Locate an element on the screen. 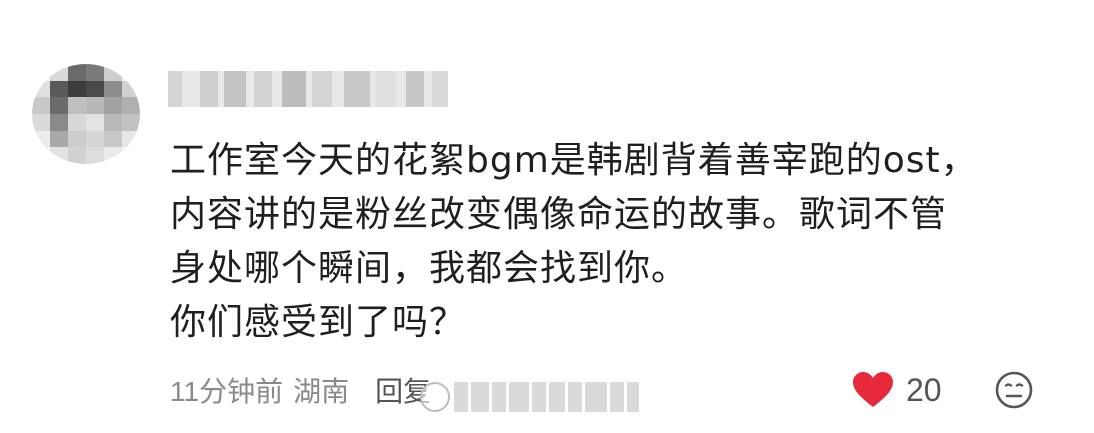 Image resolution: width=1094 pixels, height=433 pixels. watermark-logo-icon is located at coordinates (435, 397).